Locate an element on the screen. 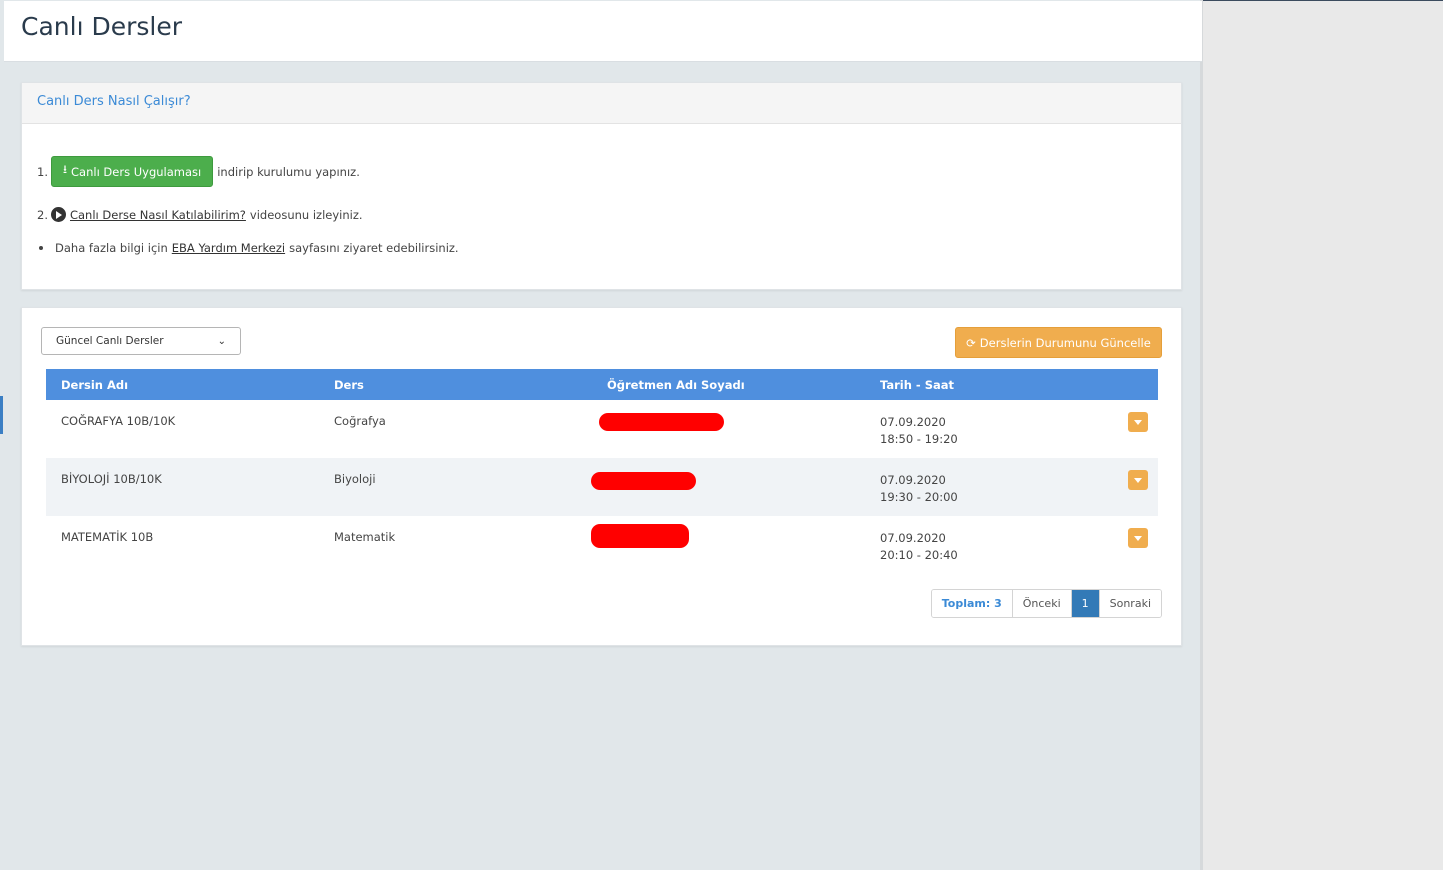 This screenshot has width=1443, height=870. download-icon: ⭳ is located at coordinates (65, 169).